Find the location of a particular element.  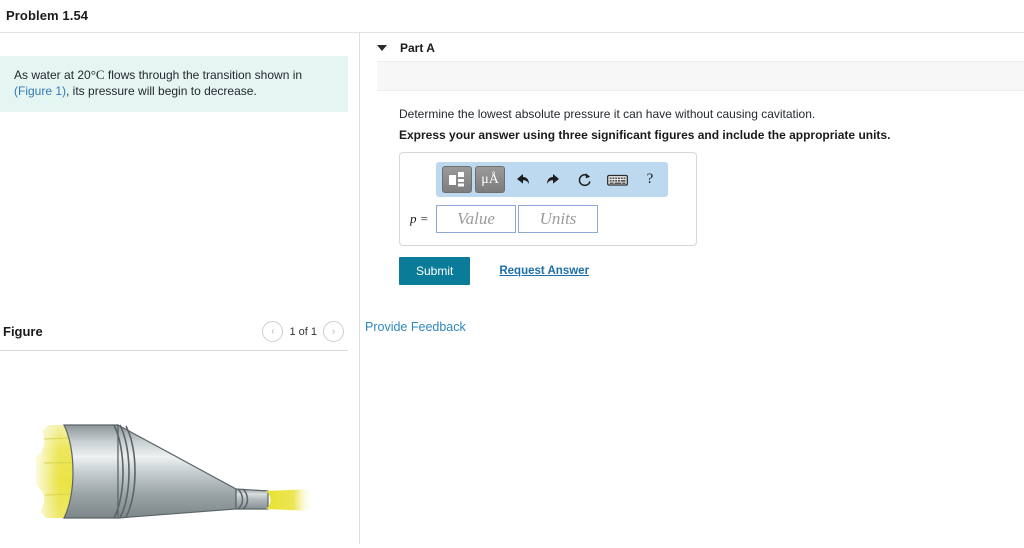

help-glyph: ? is located at coordinates (650, 179).